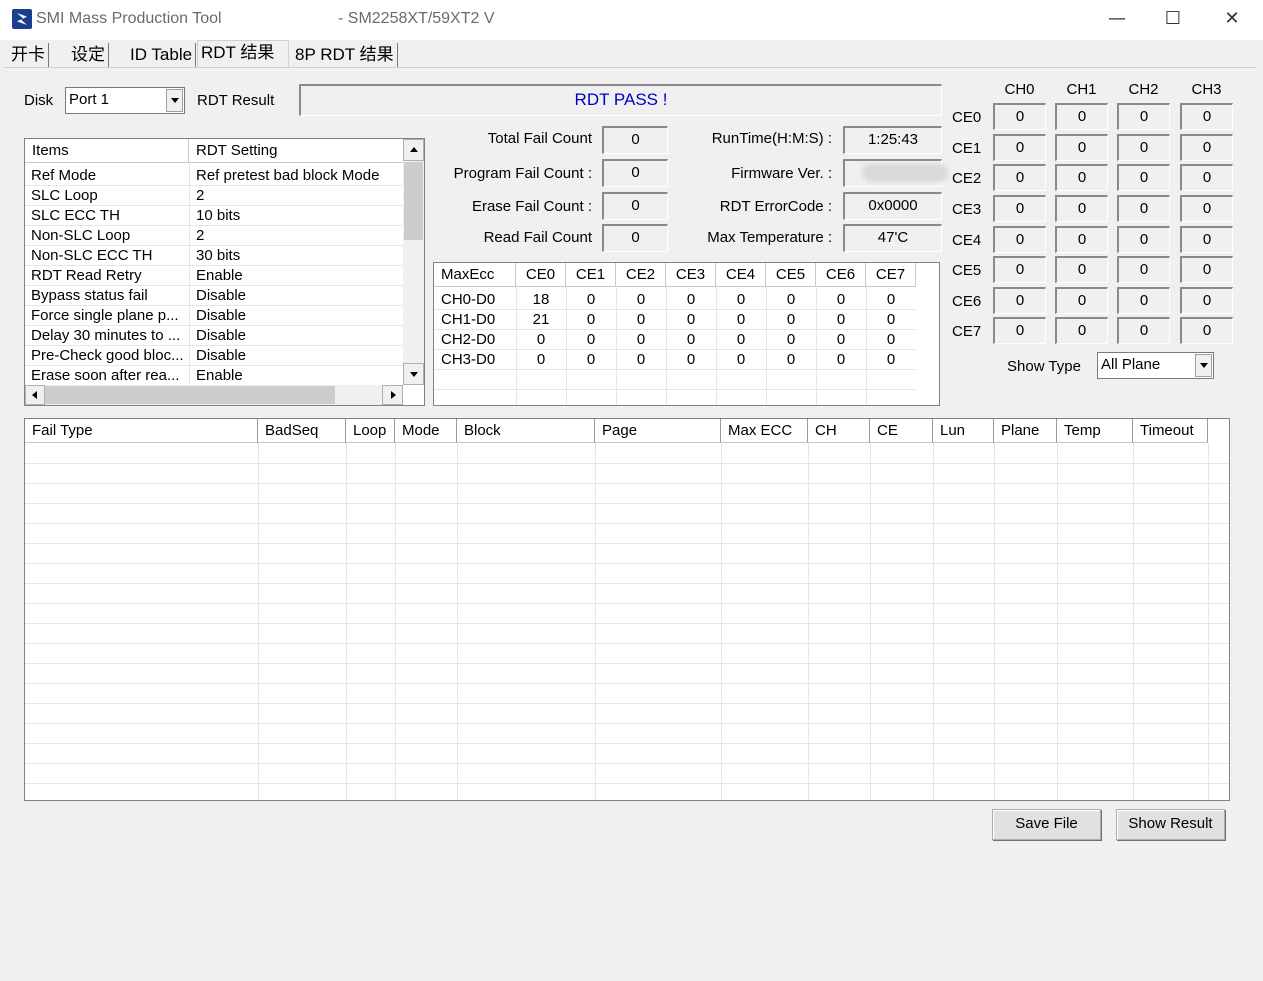 The height and width of the screenshot is (981, 1263). I want to click on fail-table-header: Mode, so click(426, 431).